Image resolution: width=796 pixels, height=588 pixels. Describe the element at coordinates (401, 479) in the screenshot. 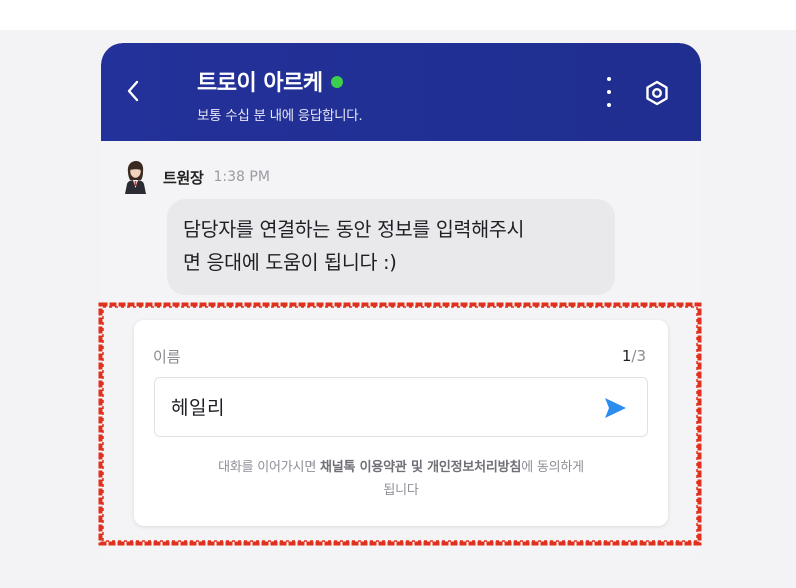

I see `consent-notice: 대화를 이어가시면 채널톡 이용약관 및 개인정보처리방침에 동의하게 됩니다` at that location.